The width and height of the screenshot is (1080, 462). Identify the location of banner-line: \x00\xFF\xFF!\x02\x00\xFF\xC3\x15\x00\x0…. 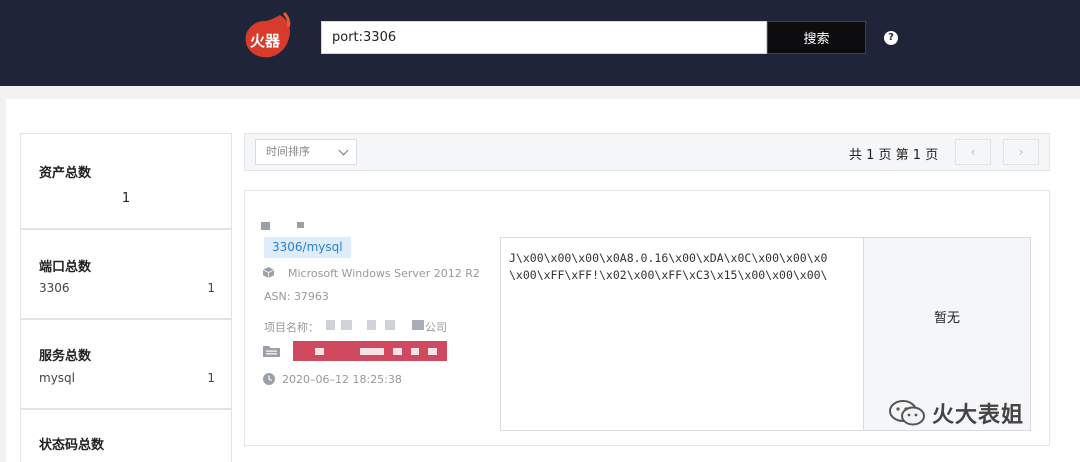
(668, 275).